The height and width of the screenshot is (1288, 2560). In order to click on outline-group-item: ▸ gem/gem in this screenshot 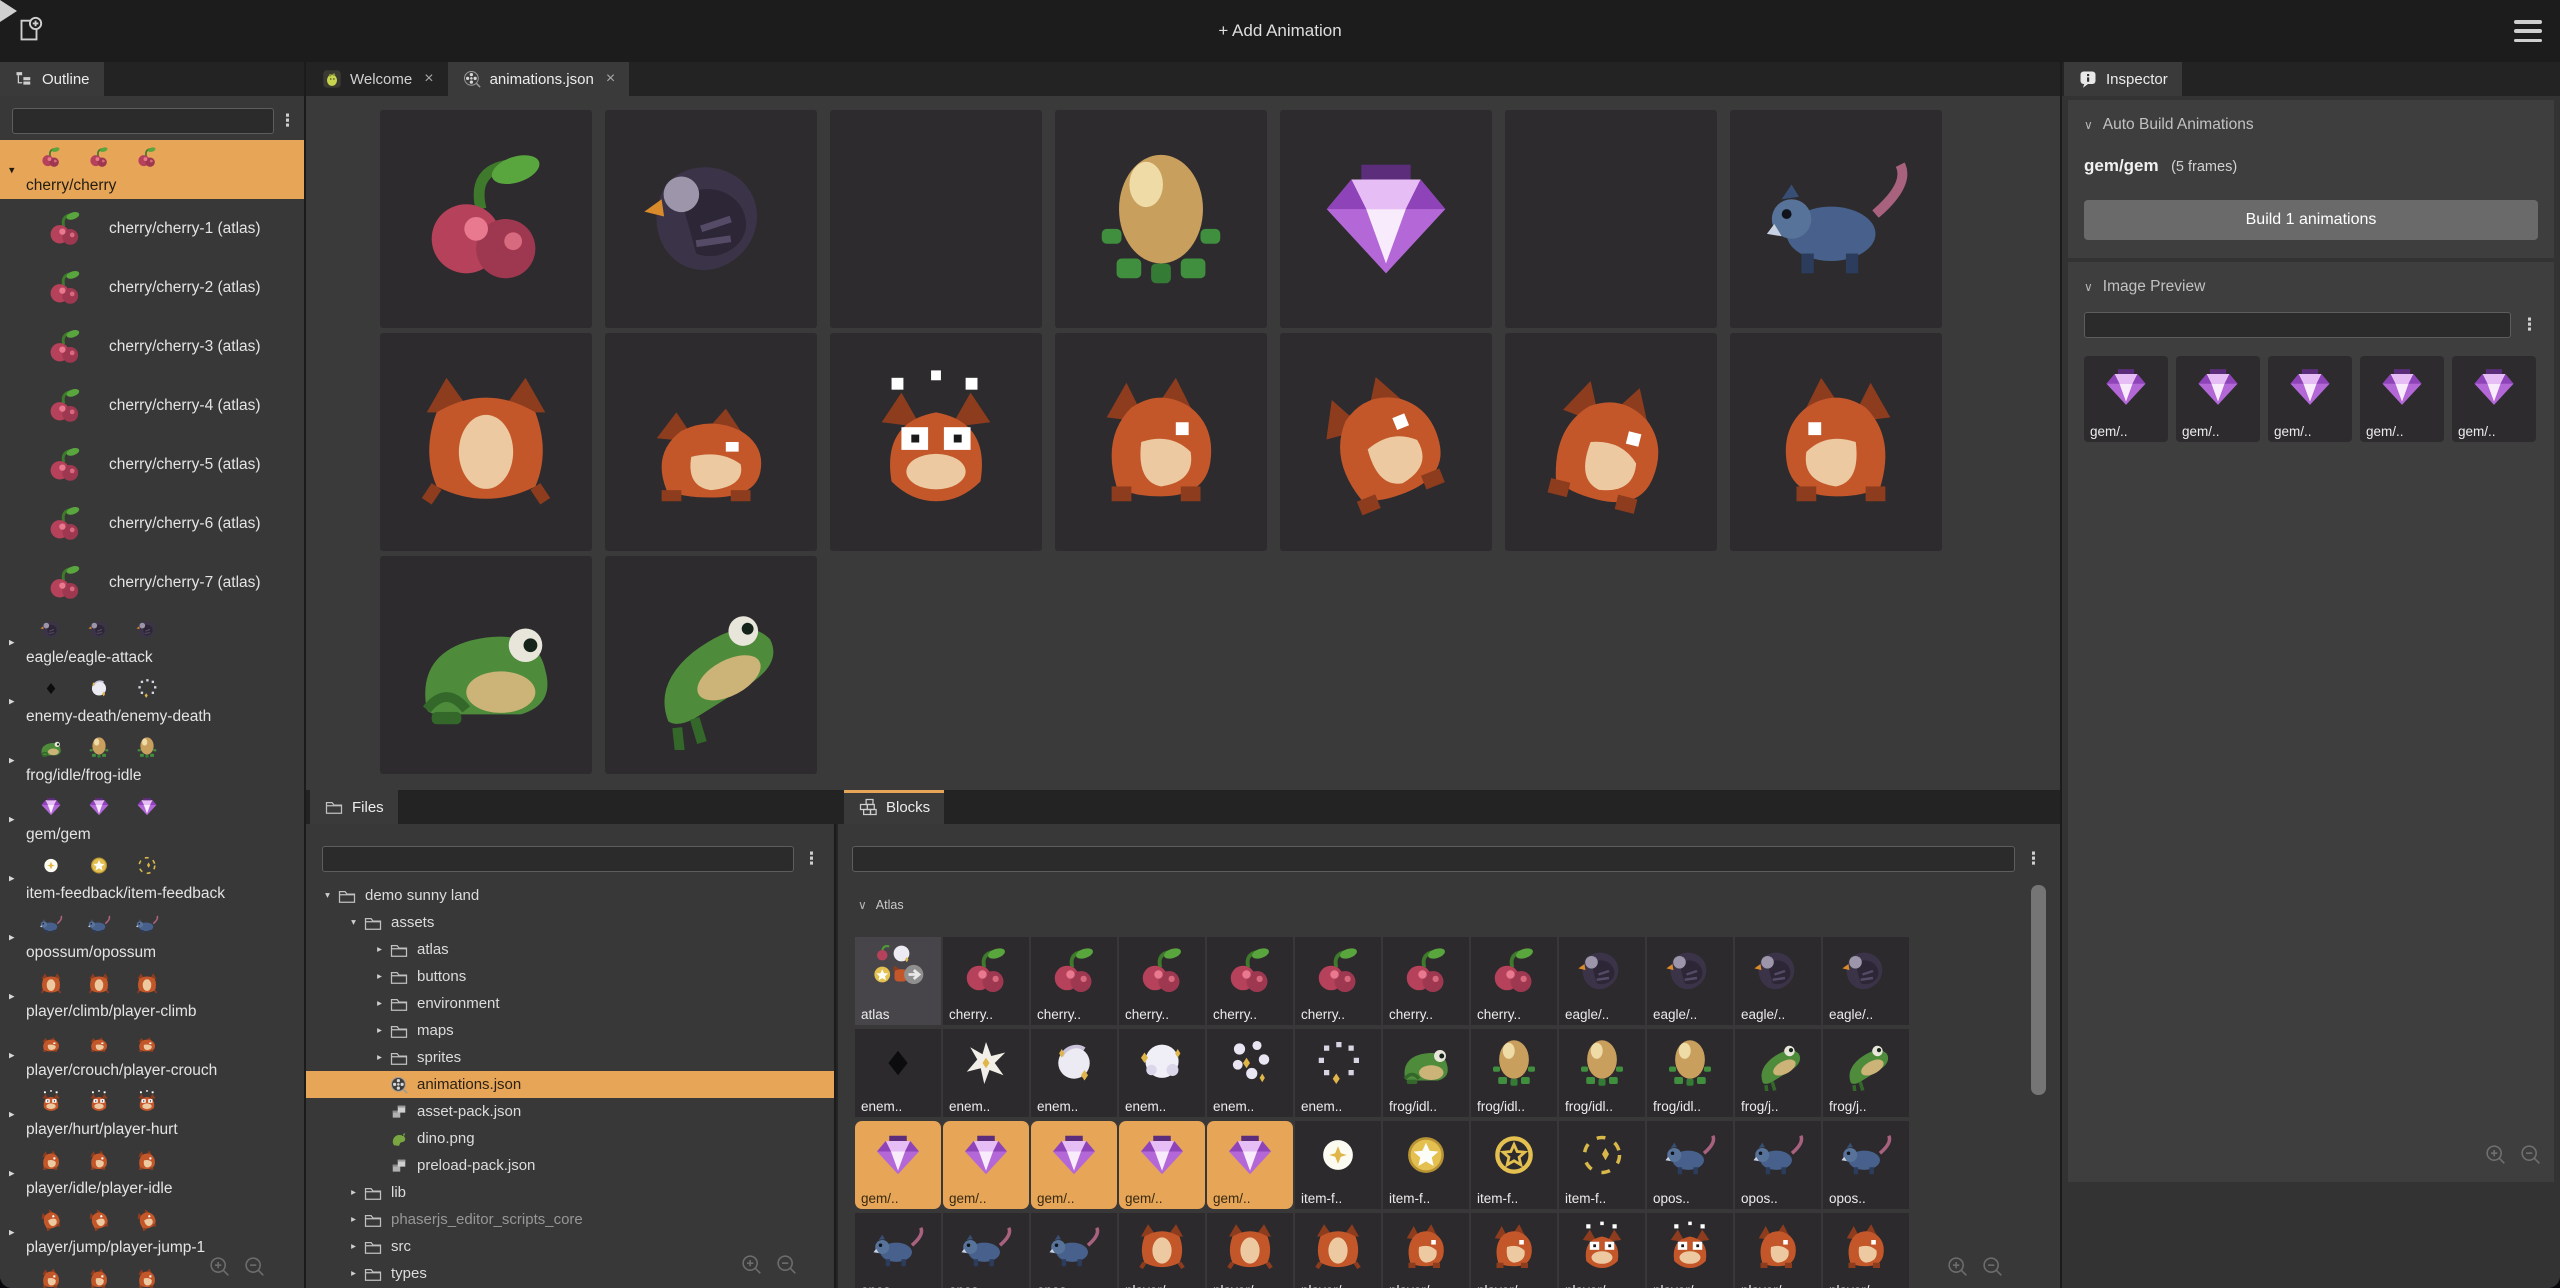, I will do `click(152, 818)`.